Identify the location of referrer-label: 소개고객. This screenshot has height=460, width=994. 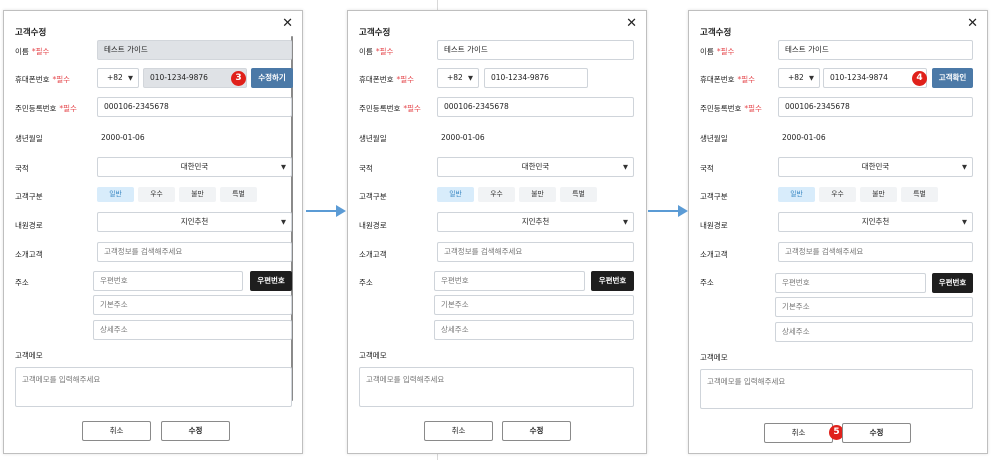
(373, 254).